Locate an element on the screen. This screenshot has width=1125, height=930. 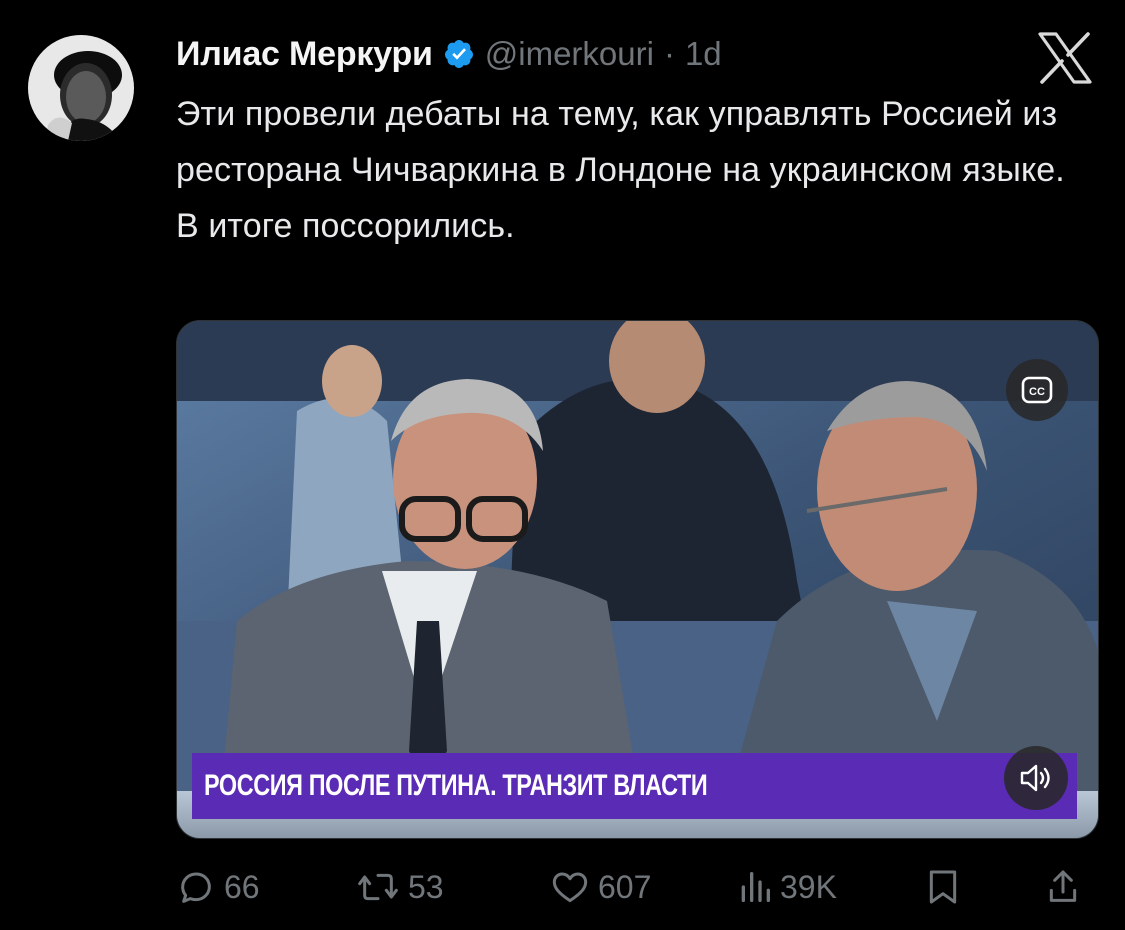
like-button: 607 is located at coordinates (600, 887).